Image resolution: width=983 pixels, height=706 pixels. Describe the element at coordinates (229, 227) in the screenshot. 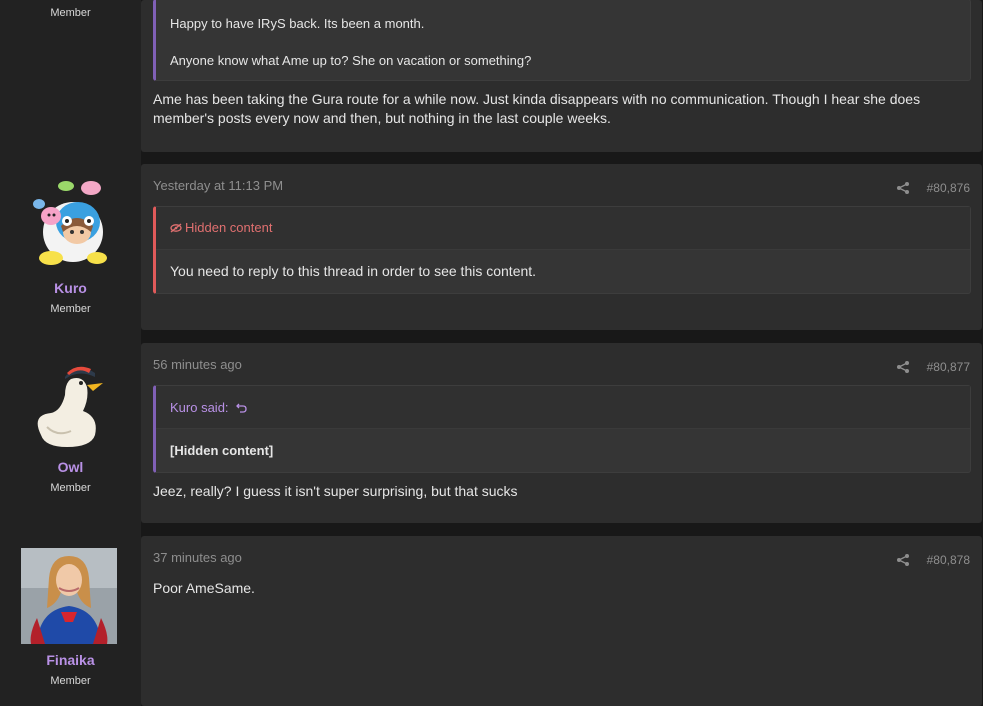

I see `hidden-content-label: Hidden content` at that location.